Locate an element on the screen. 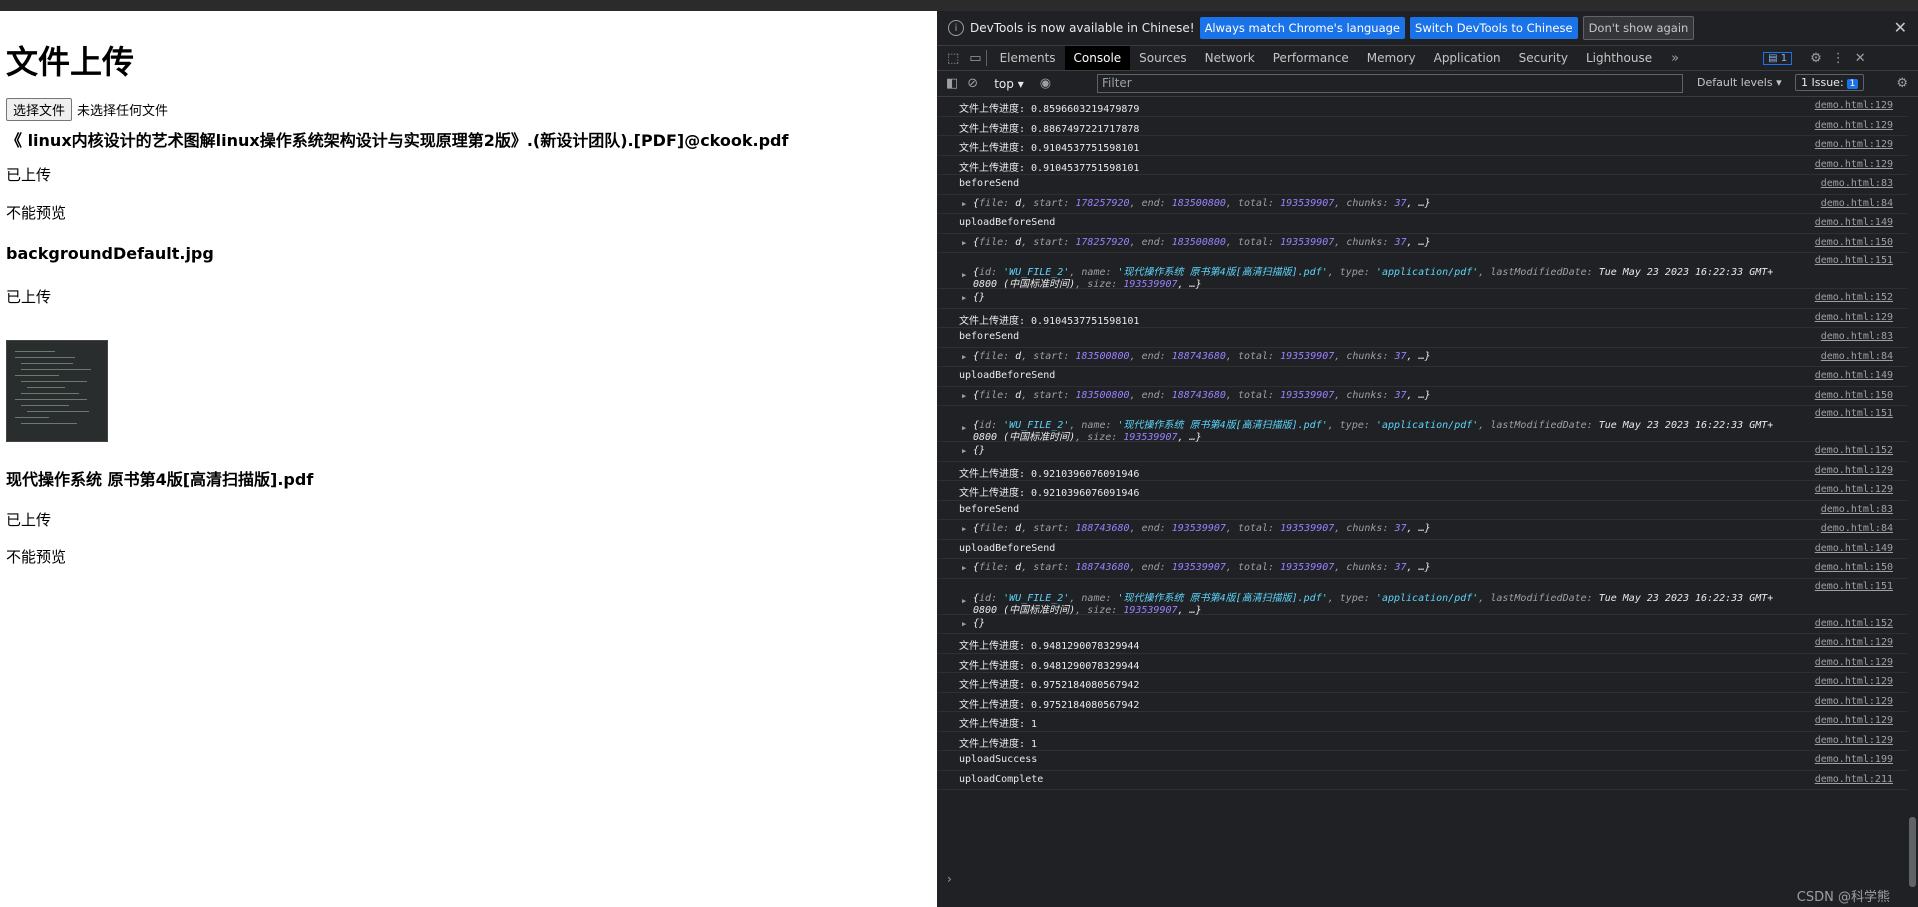 This screenshot has width=1918, height=907. console-prompt-icon: › is located at coordinates (949, 879).